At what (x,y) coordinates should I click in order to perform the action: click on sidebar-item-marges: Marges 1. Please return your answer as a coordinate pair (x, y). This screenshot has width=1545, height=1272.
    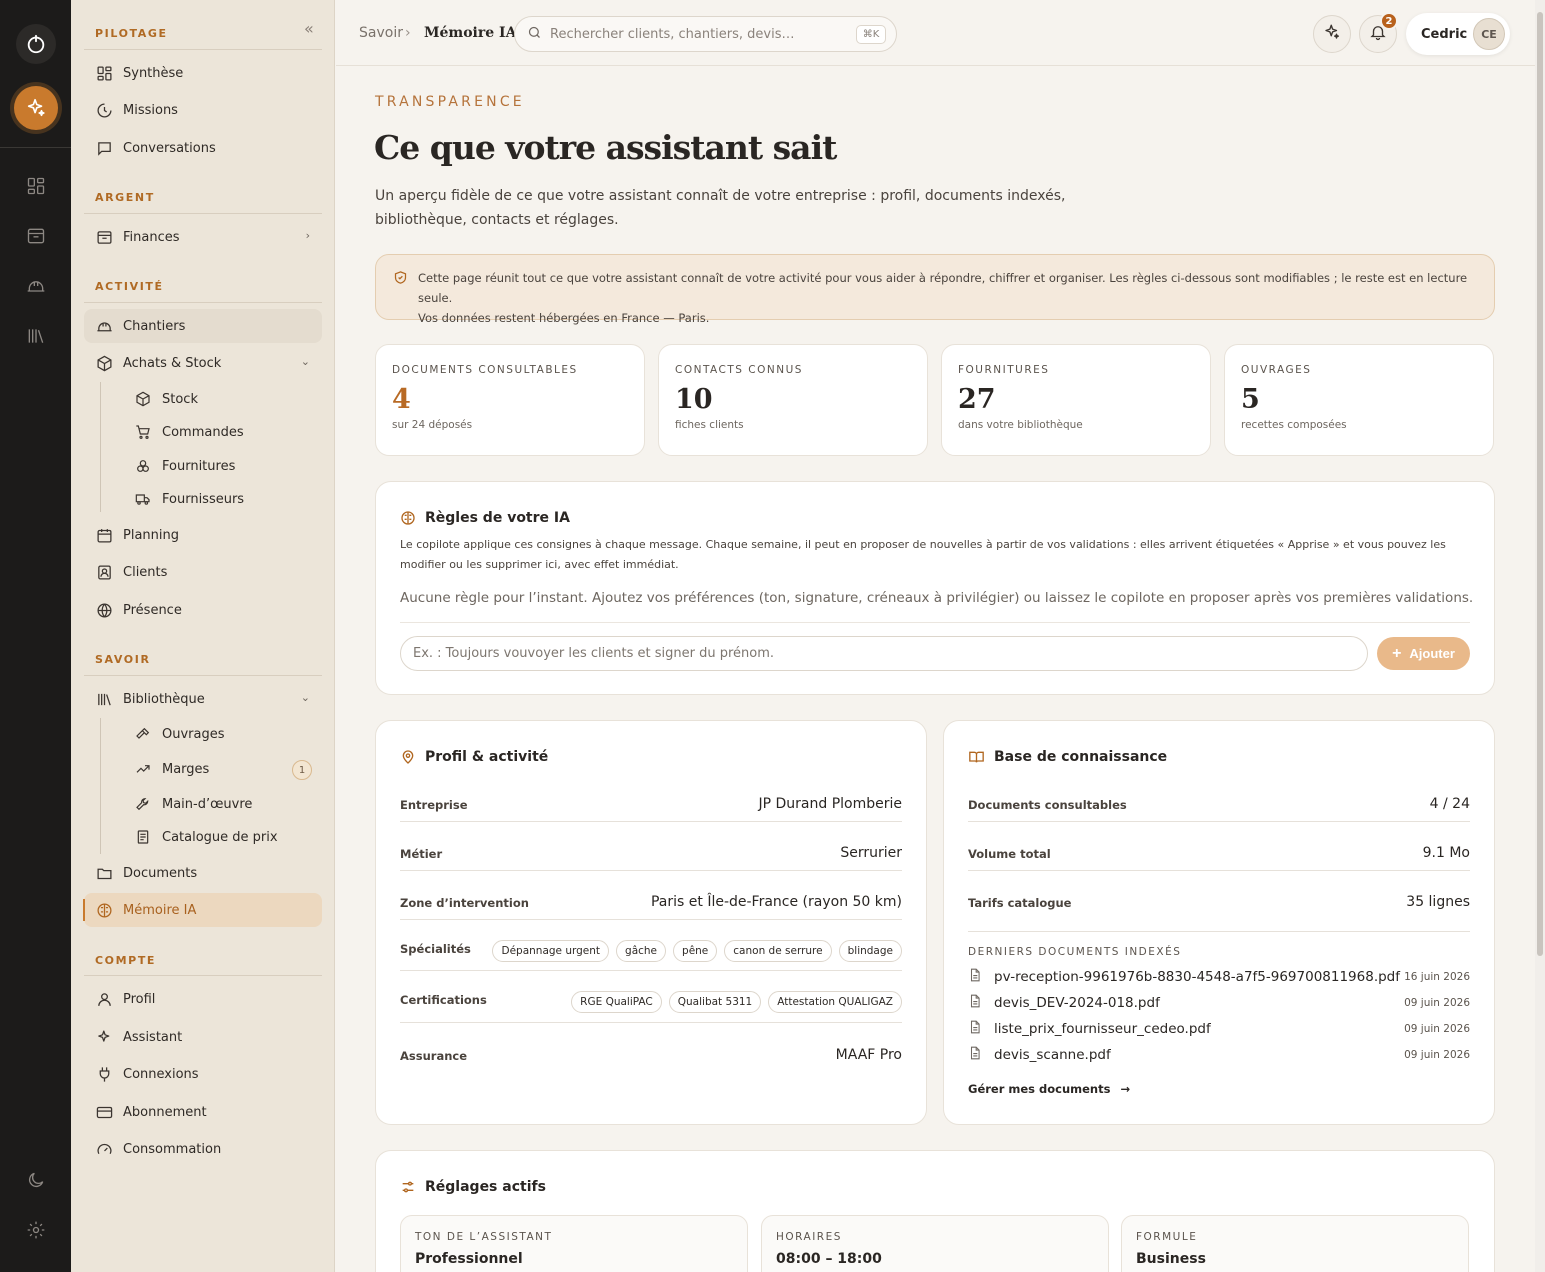
    Looking at the image, I should click on (203, 769).